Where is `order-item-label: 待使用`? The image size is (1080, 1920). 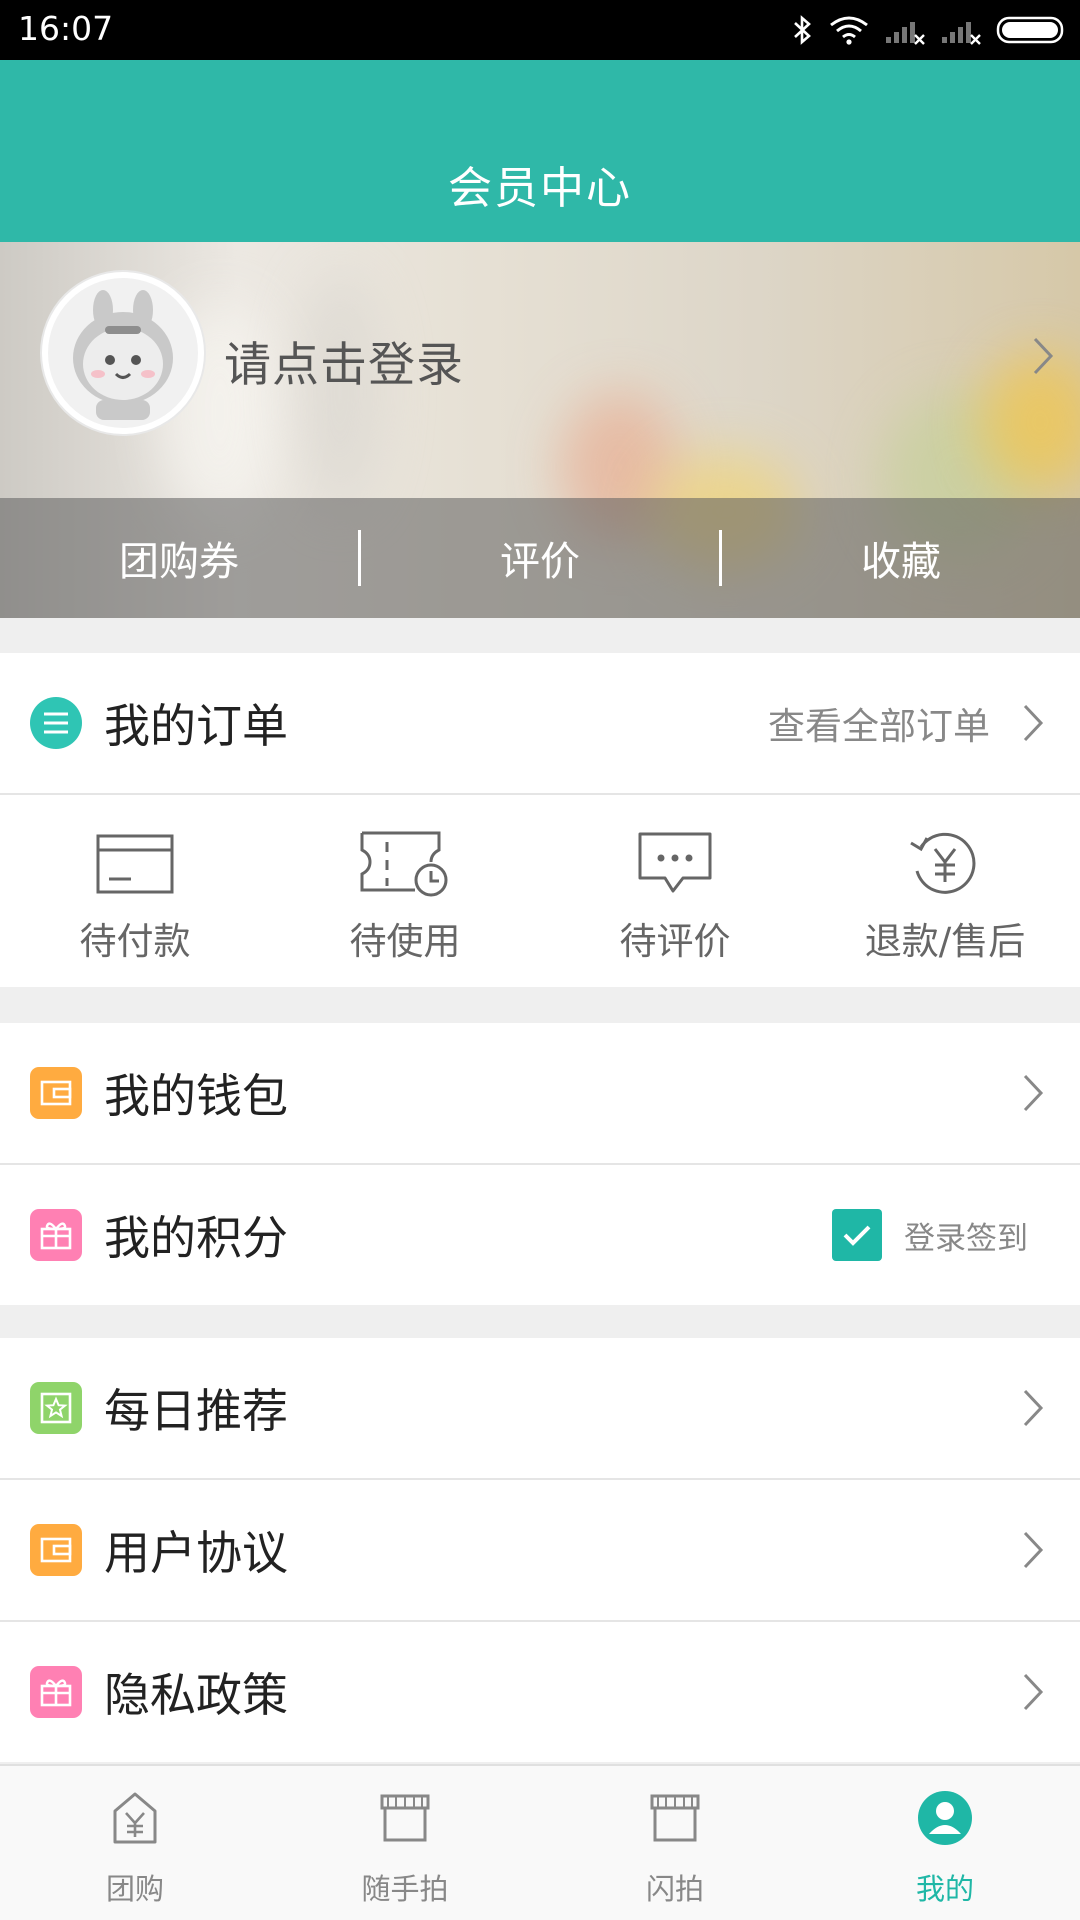 order-item-label: 待使用 is located at coordinates (405, 941).